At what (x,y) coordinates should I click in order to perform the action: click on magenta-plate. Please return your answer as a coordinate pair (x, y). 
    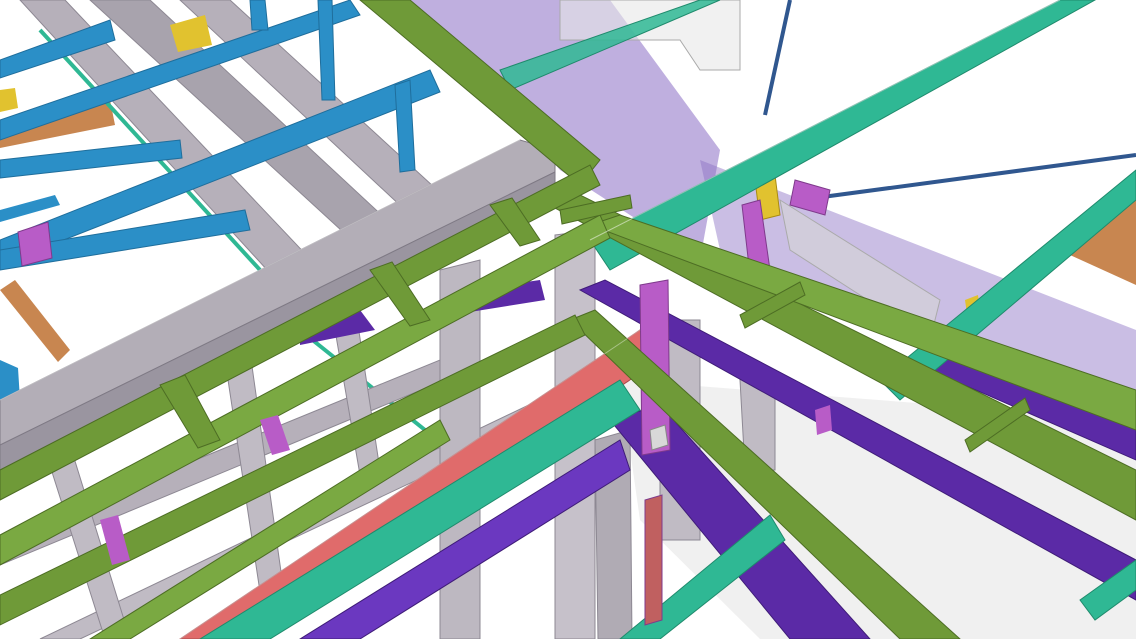
    Looking at the image, I should click on (653, 560).